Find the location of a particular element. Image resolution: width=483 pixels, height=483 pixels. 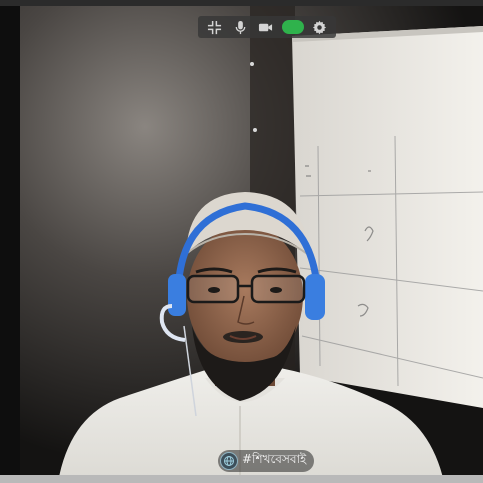

exit-fullscreen-button is located at coordinates (215, 27).